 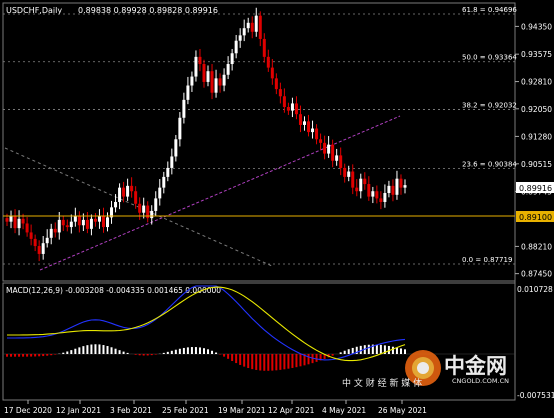 What do you see at coordinates (344, 410) in the screenshot?
I see `time-tick-label: 4 May 2021` at bounding box center [344, 410].